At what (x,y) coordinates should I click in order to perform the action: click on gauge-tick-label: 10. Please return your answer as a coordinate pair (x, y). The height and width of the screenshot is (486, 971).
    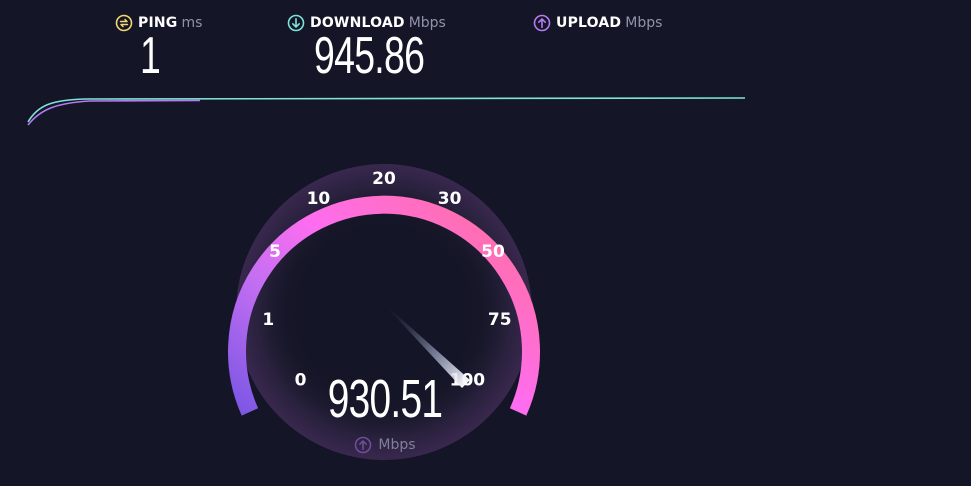
    Looking at the image, I should click on (319, 199).